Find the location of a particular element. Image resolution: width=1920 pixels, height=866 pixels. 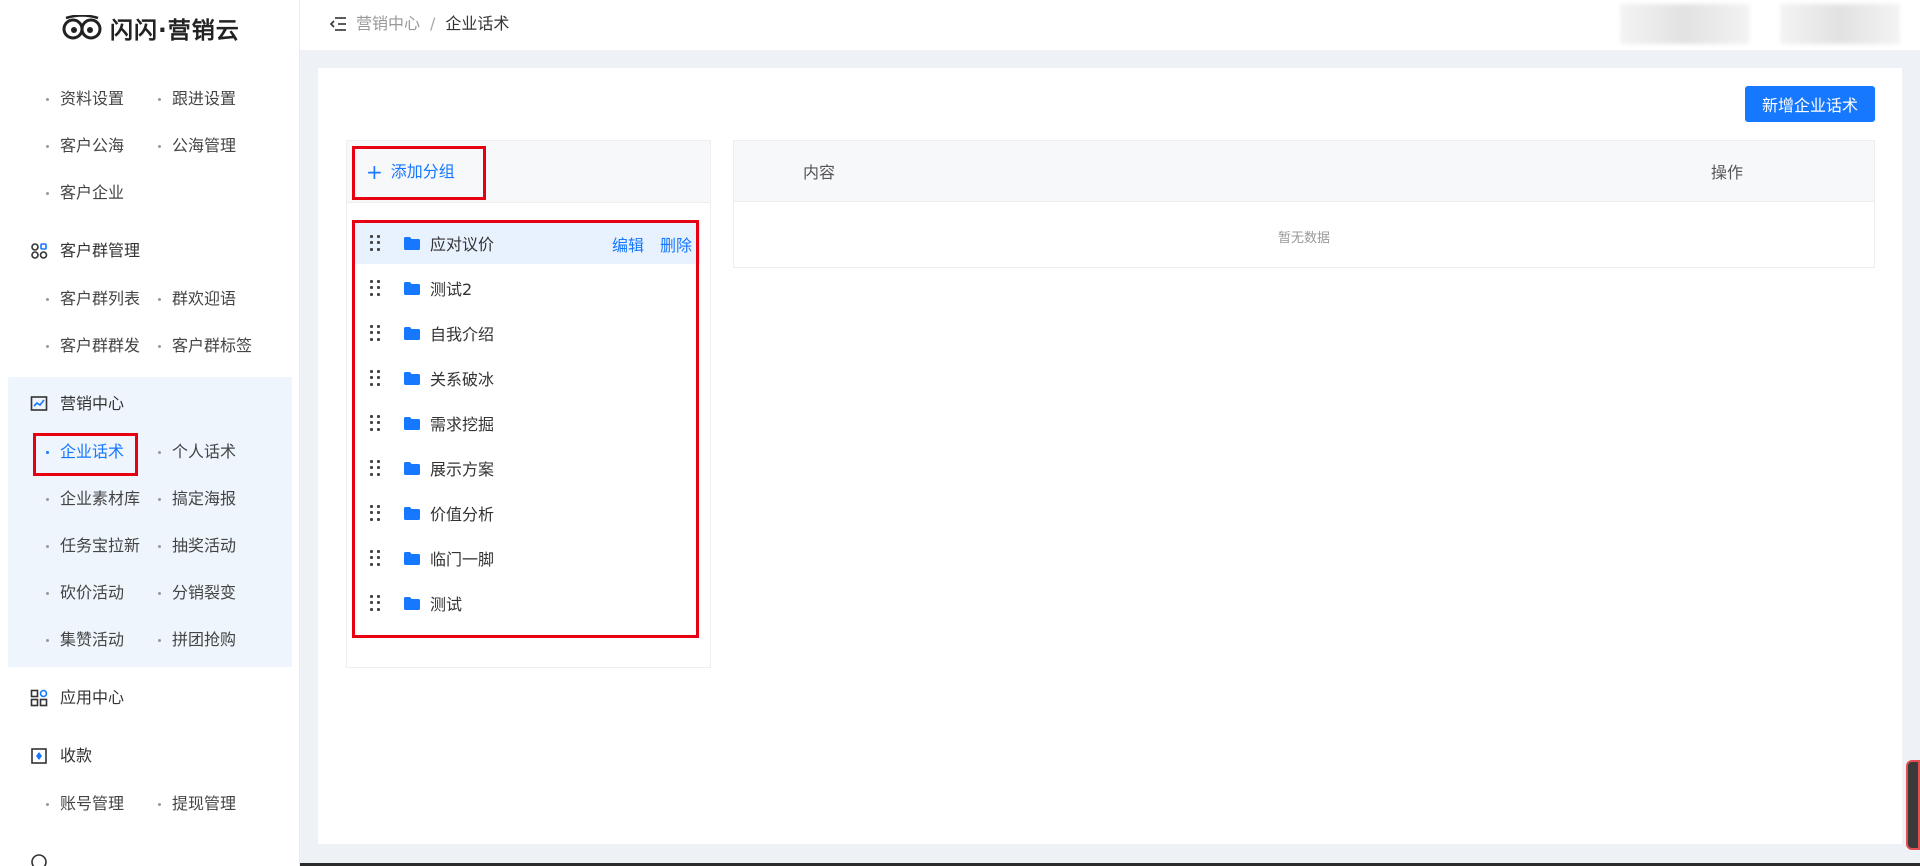

sidebar-item-label: 客户群列表 is located at coordinates (100, 298).